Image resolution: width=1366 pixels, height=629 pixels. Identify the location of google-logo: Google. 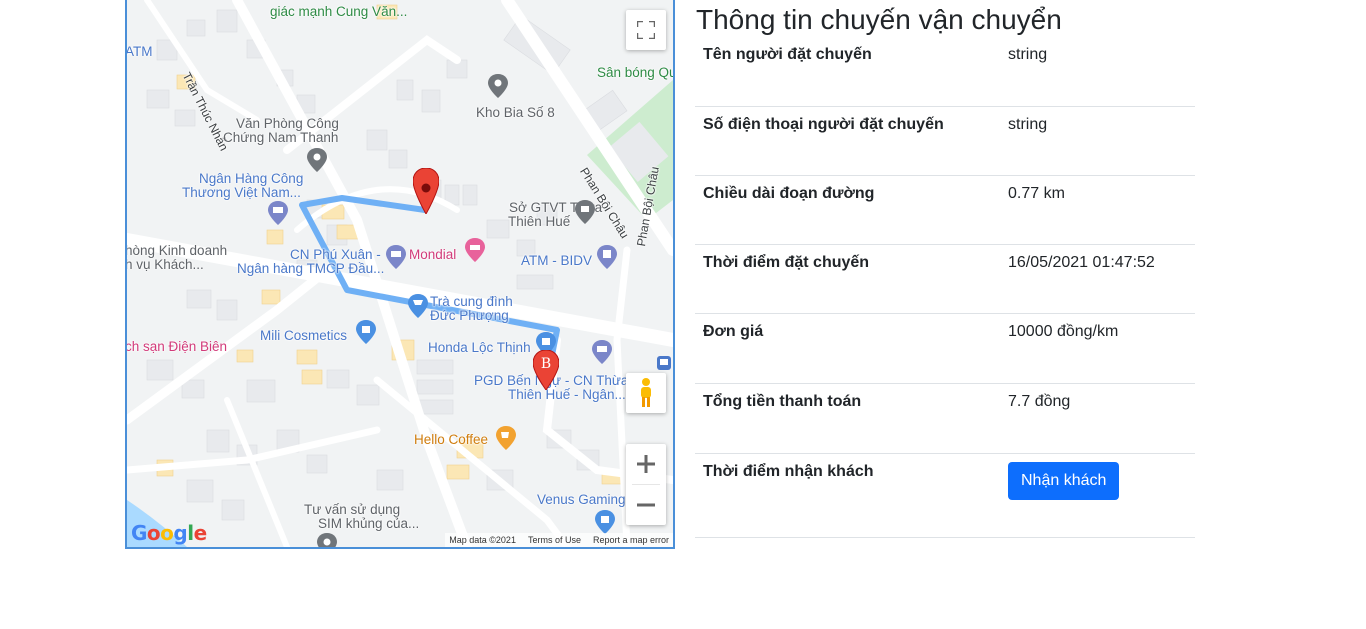
(169, 533).